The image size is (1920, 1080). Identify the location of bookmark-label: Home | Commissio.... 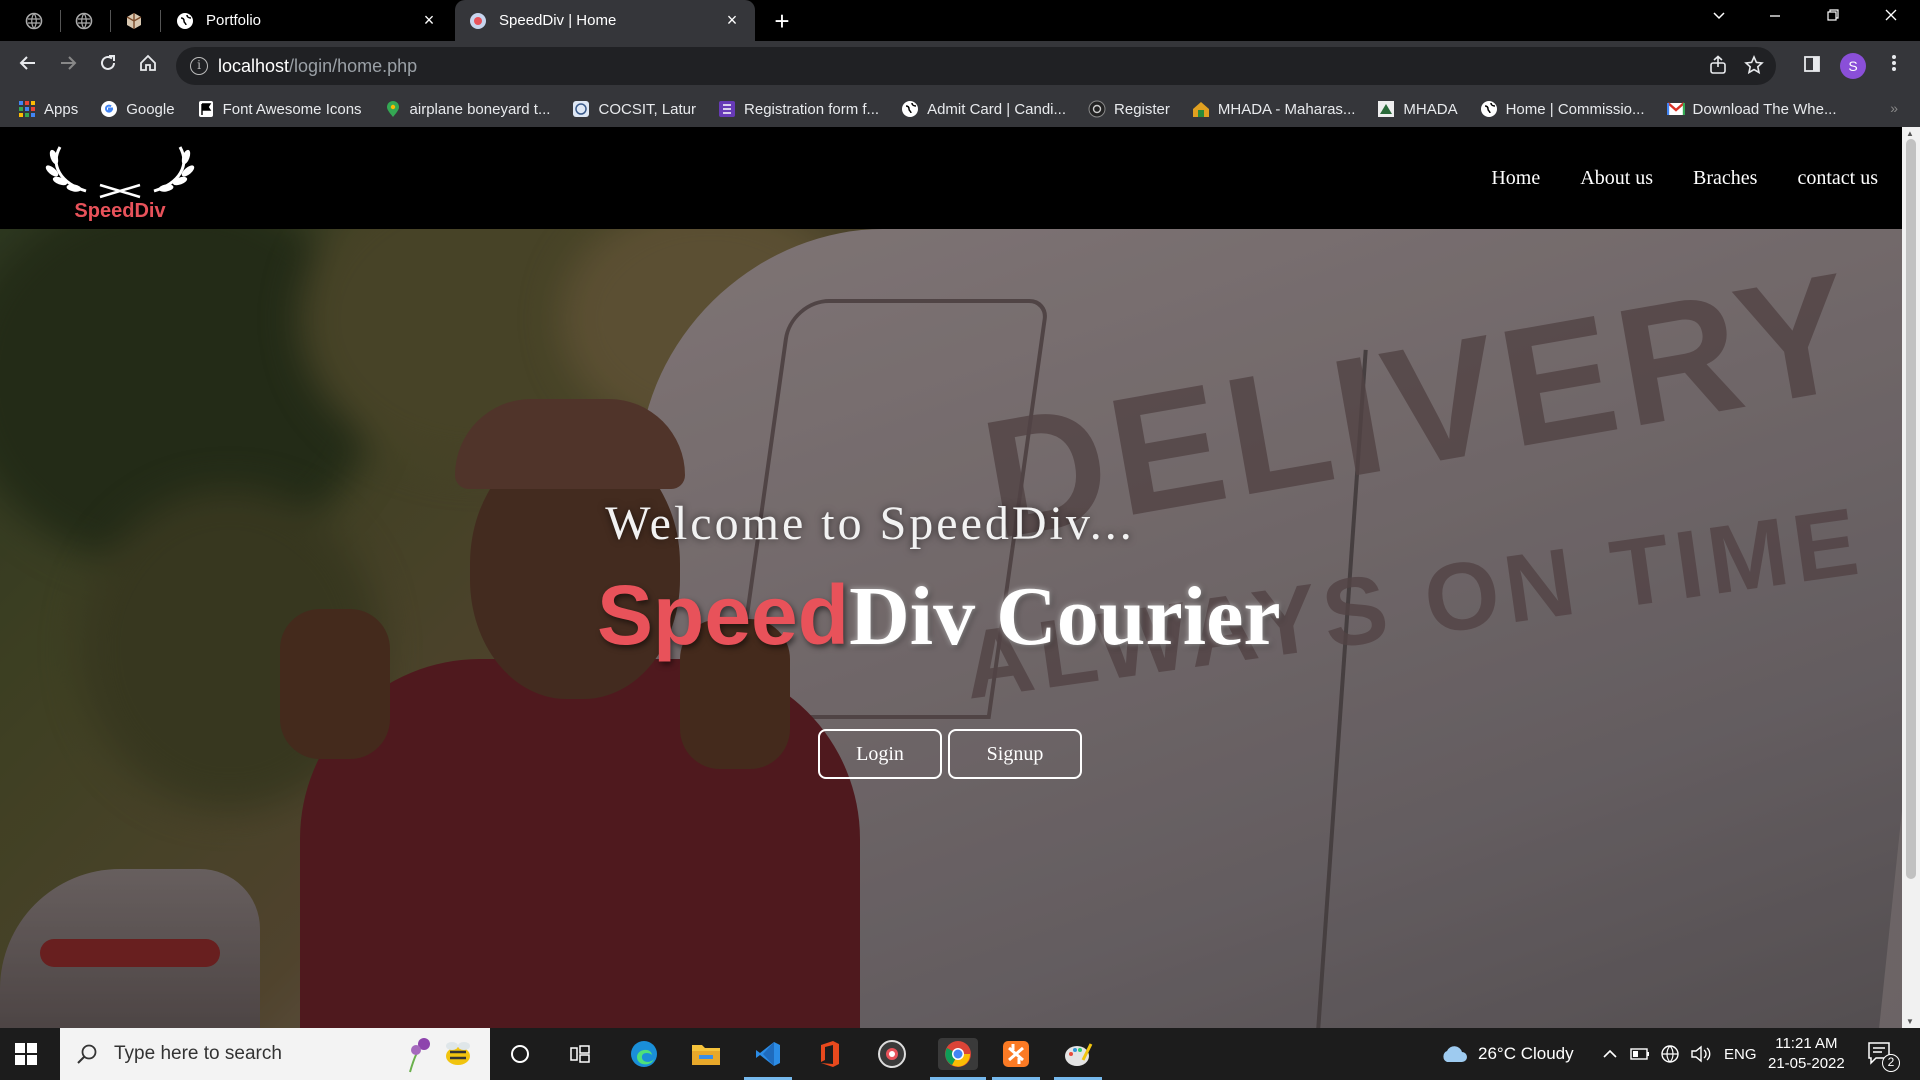
(1575, 109).